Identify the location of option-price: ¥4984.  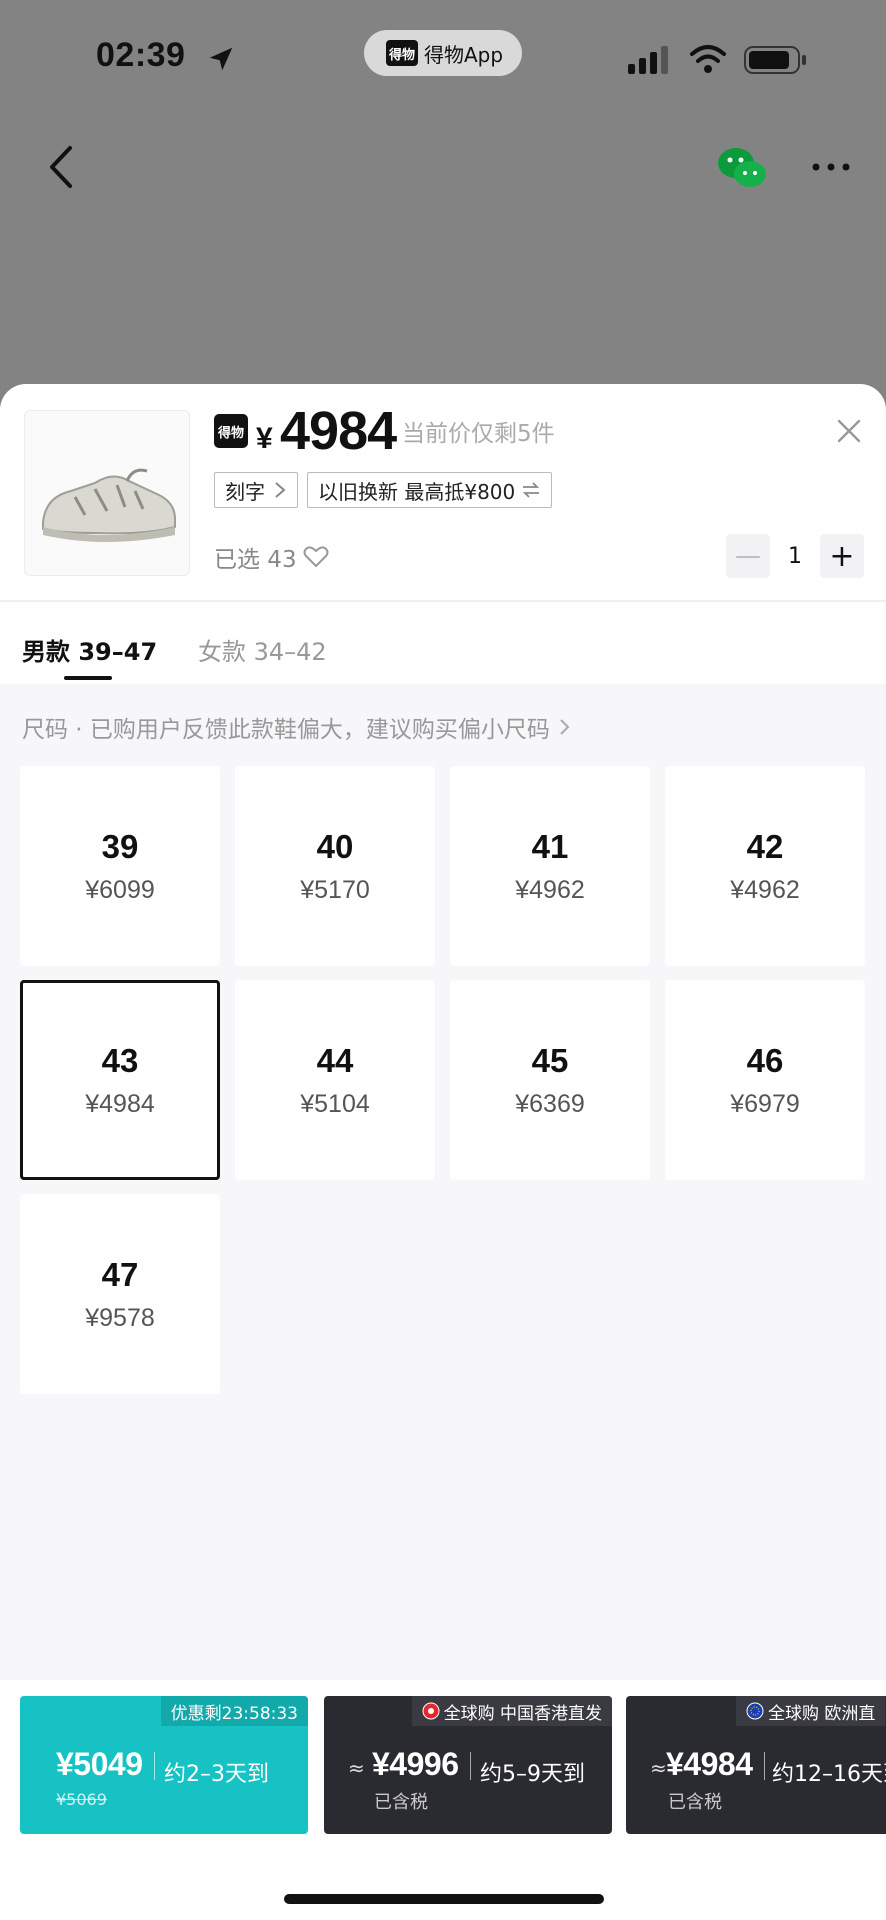
(709, 1764).